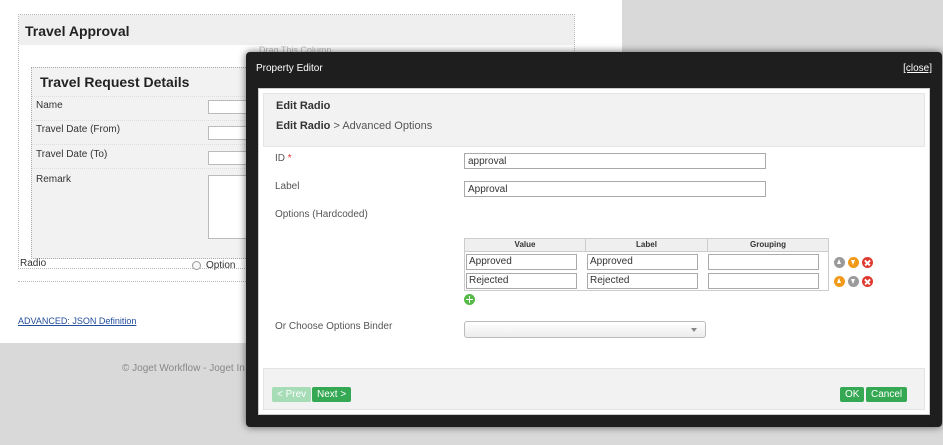 Image resolution: width=943 pixels, height=445 pixels. Describe the element at coordinates (615, 161) in the screenshot. I see `id-input` at that location.